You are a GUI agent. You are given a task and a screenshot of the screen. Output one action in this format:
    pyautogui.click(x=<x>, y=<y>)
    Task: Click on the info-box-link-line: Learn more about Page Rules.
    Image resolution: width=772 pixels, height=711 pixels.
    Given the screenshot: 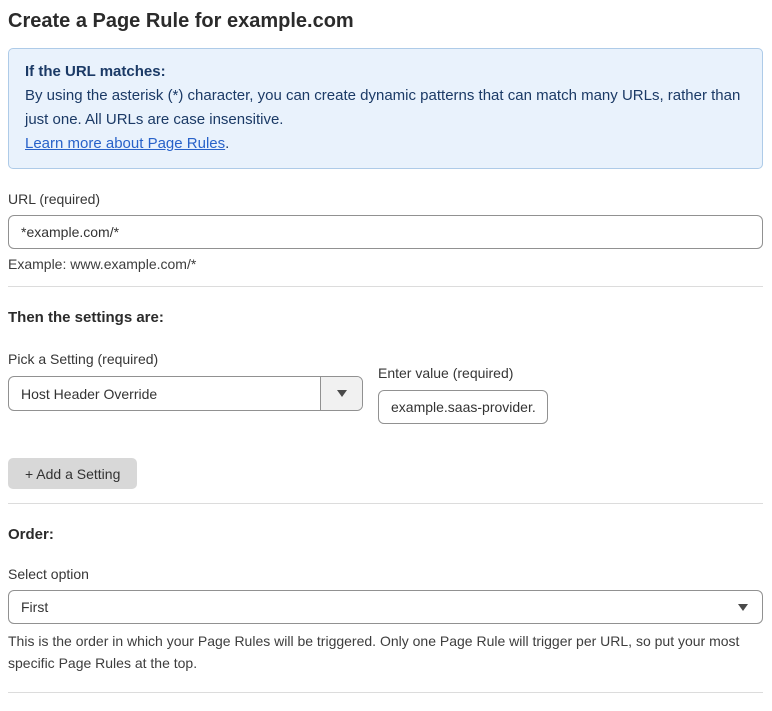 What is the action you would take?
    pyautogui.click(x=385, y=144)
    